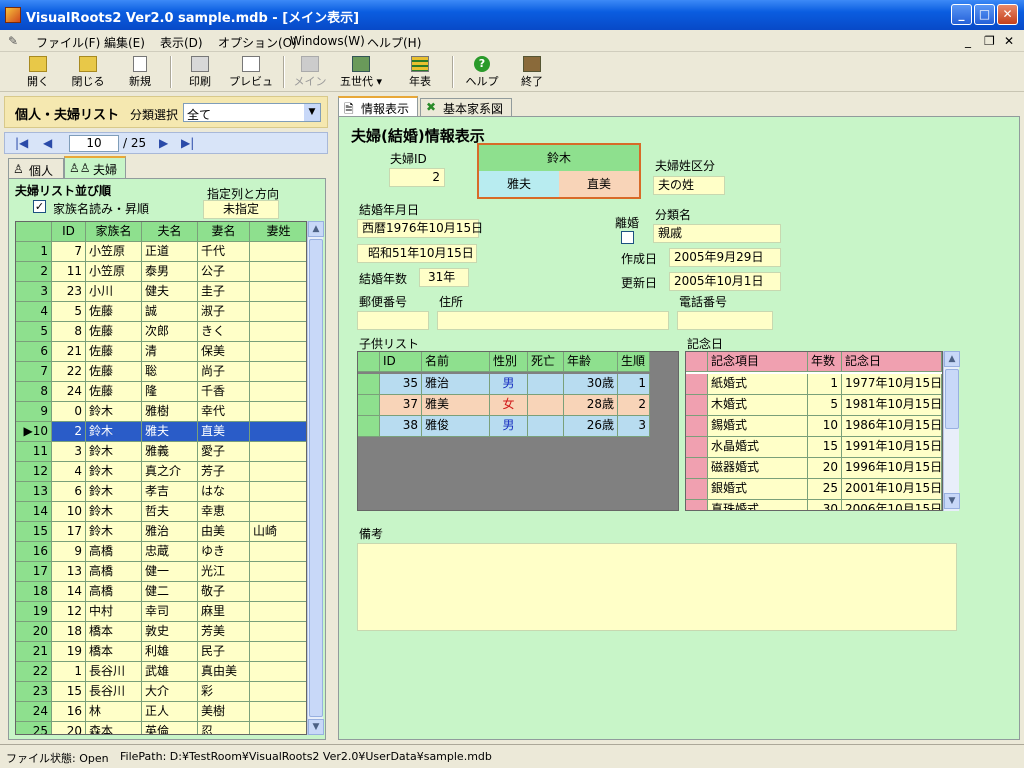  Describe the element at coordinates (13, 15) in the screenshot. I see `app-icon` at that location.